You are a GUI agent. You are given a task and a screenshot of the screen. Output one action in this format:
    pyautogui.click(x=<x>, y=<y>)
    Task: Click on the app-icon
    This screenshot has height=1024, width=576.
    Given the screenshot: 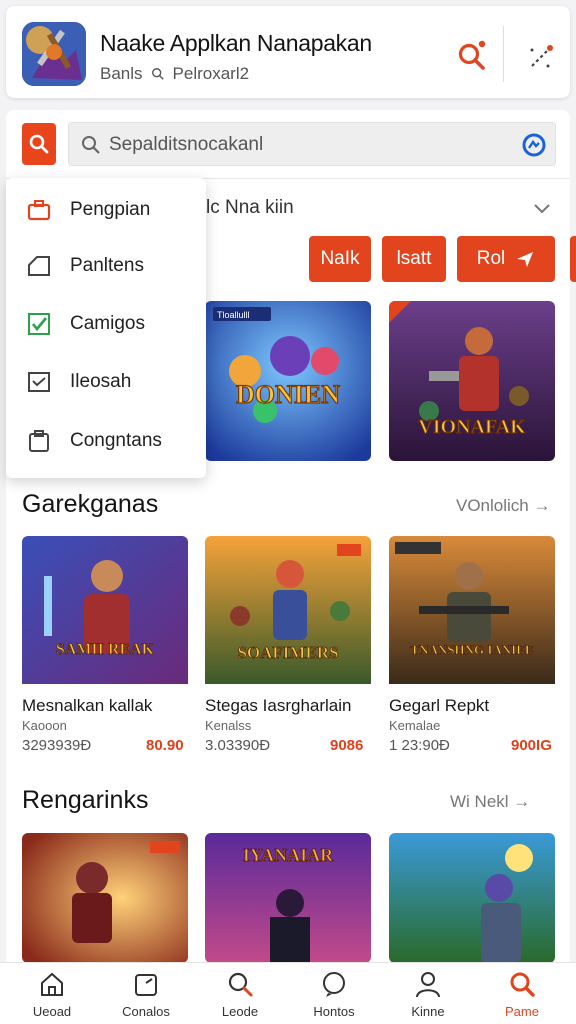 What is the action you would take?
    pyautogui.click(x=54, y=54)
    